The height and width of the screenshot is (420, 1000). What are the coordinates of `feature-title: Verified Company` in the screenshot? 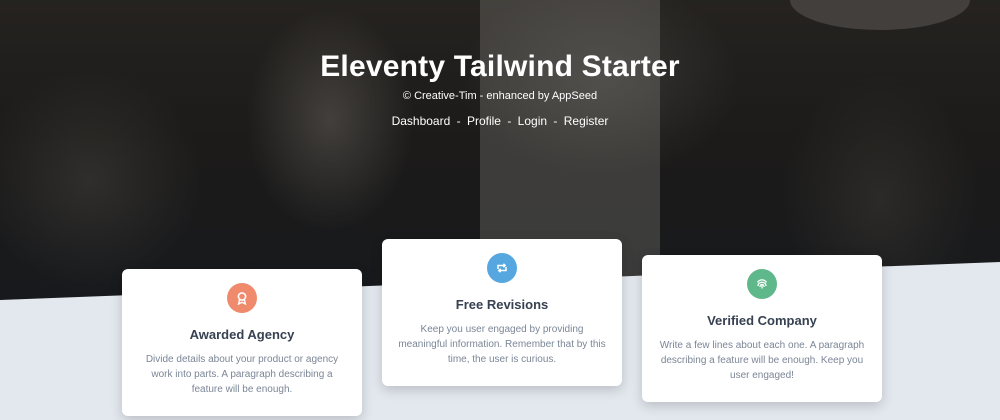 It's located at (762, 320).